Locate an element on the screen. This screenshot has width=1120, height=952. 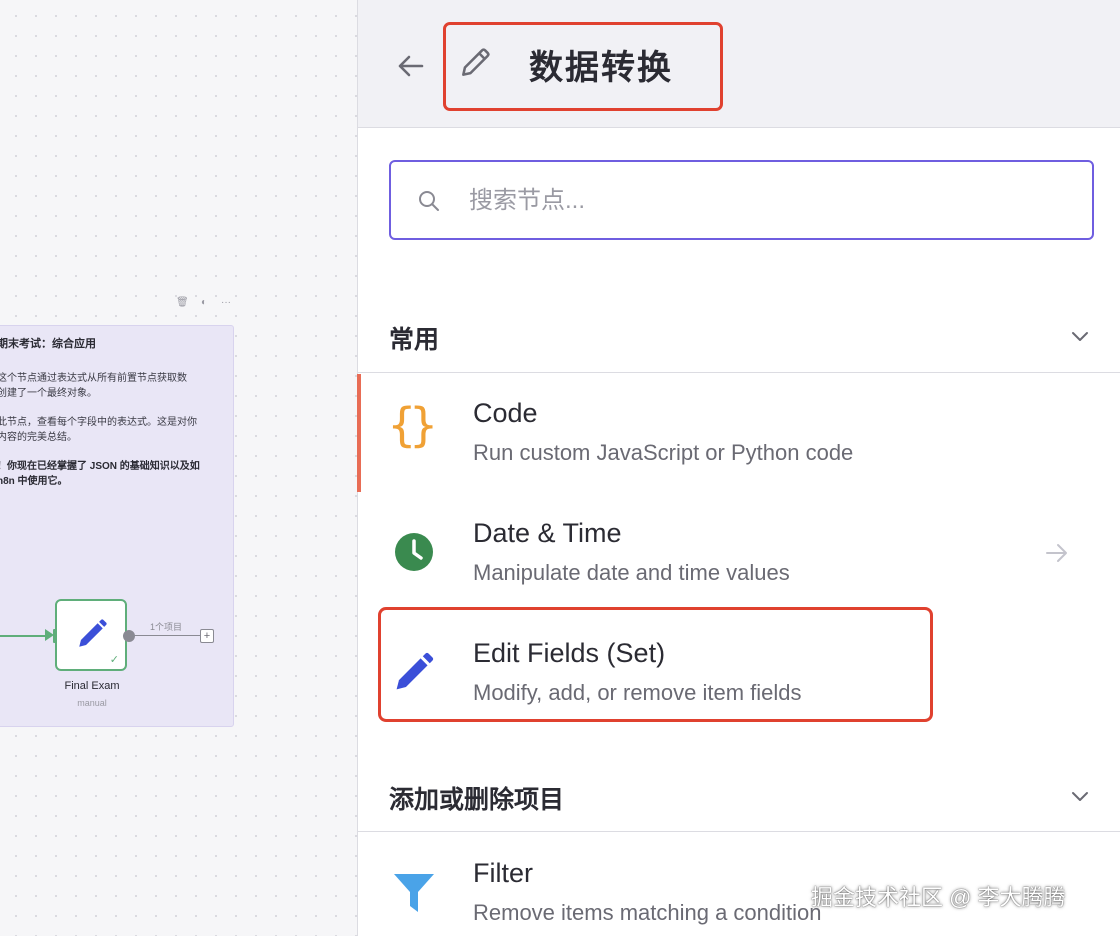
trash-icon: 🗑 is located at coordinates (182, 303).